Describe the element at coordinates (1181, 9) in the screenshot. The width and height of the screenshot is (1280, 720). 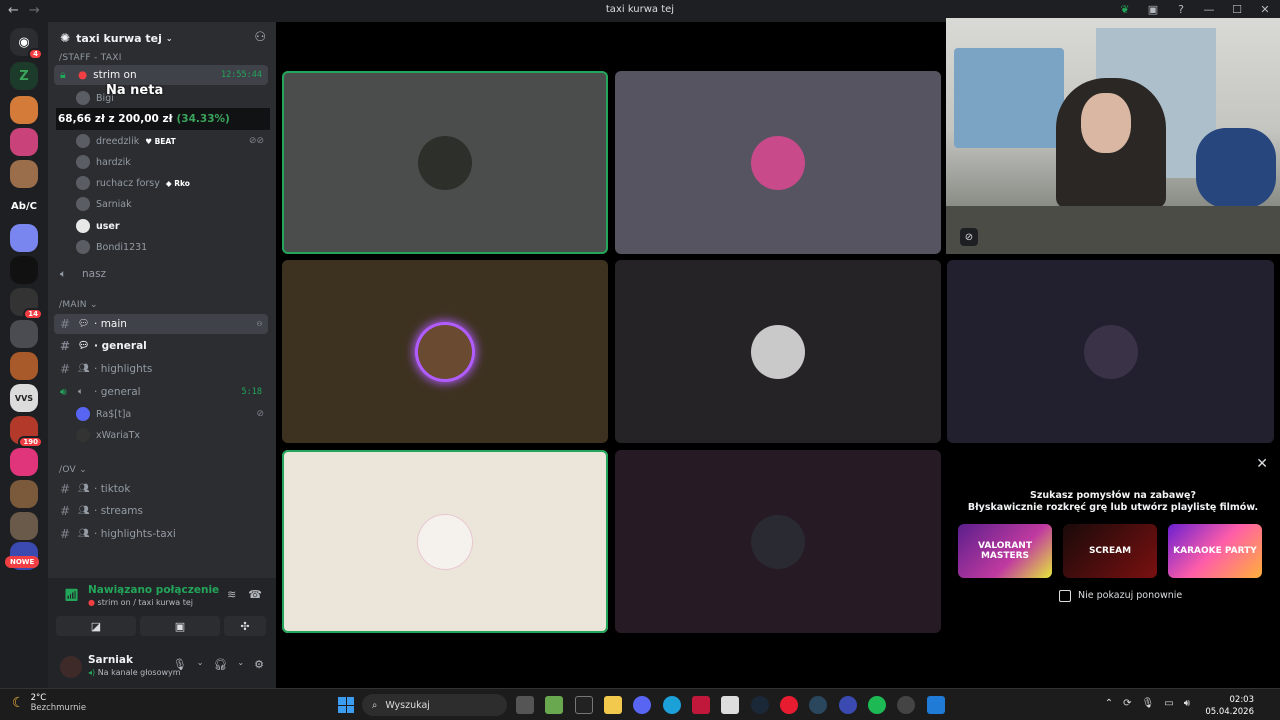
I see `help-icon: ?` at that location.